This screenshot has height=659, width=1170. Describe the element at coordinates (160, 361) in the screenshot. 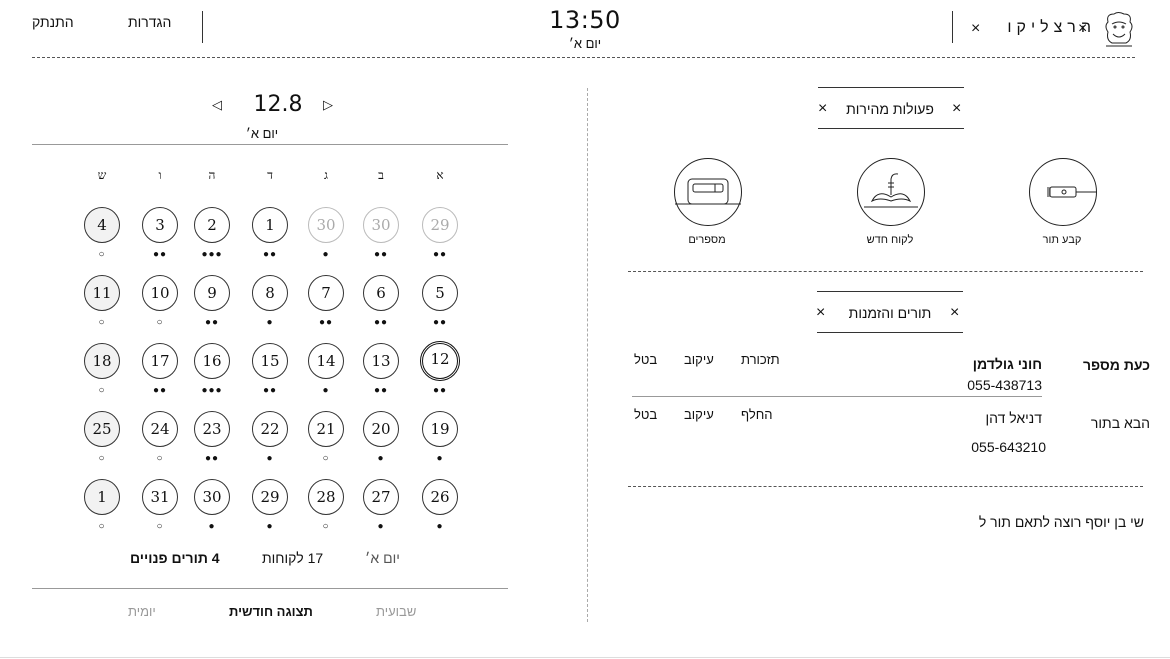

I see `calendar-day: 17` at that location.